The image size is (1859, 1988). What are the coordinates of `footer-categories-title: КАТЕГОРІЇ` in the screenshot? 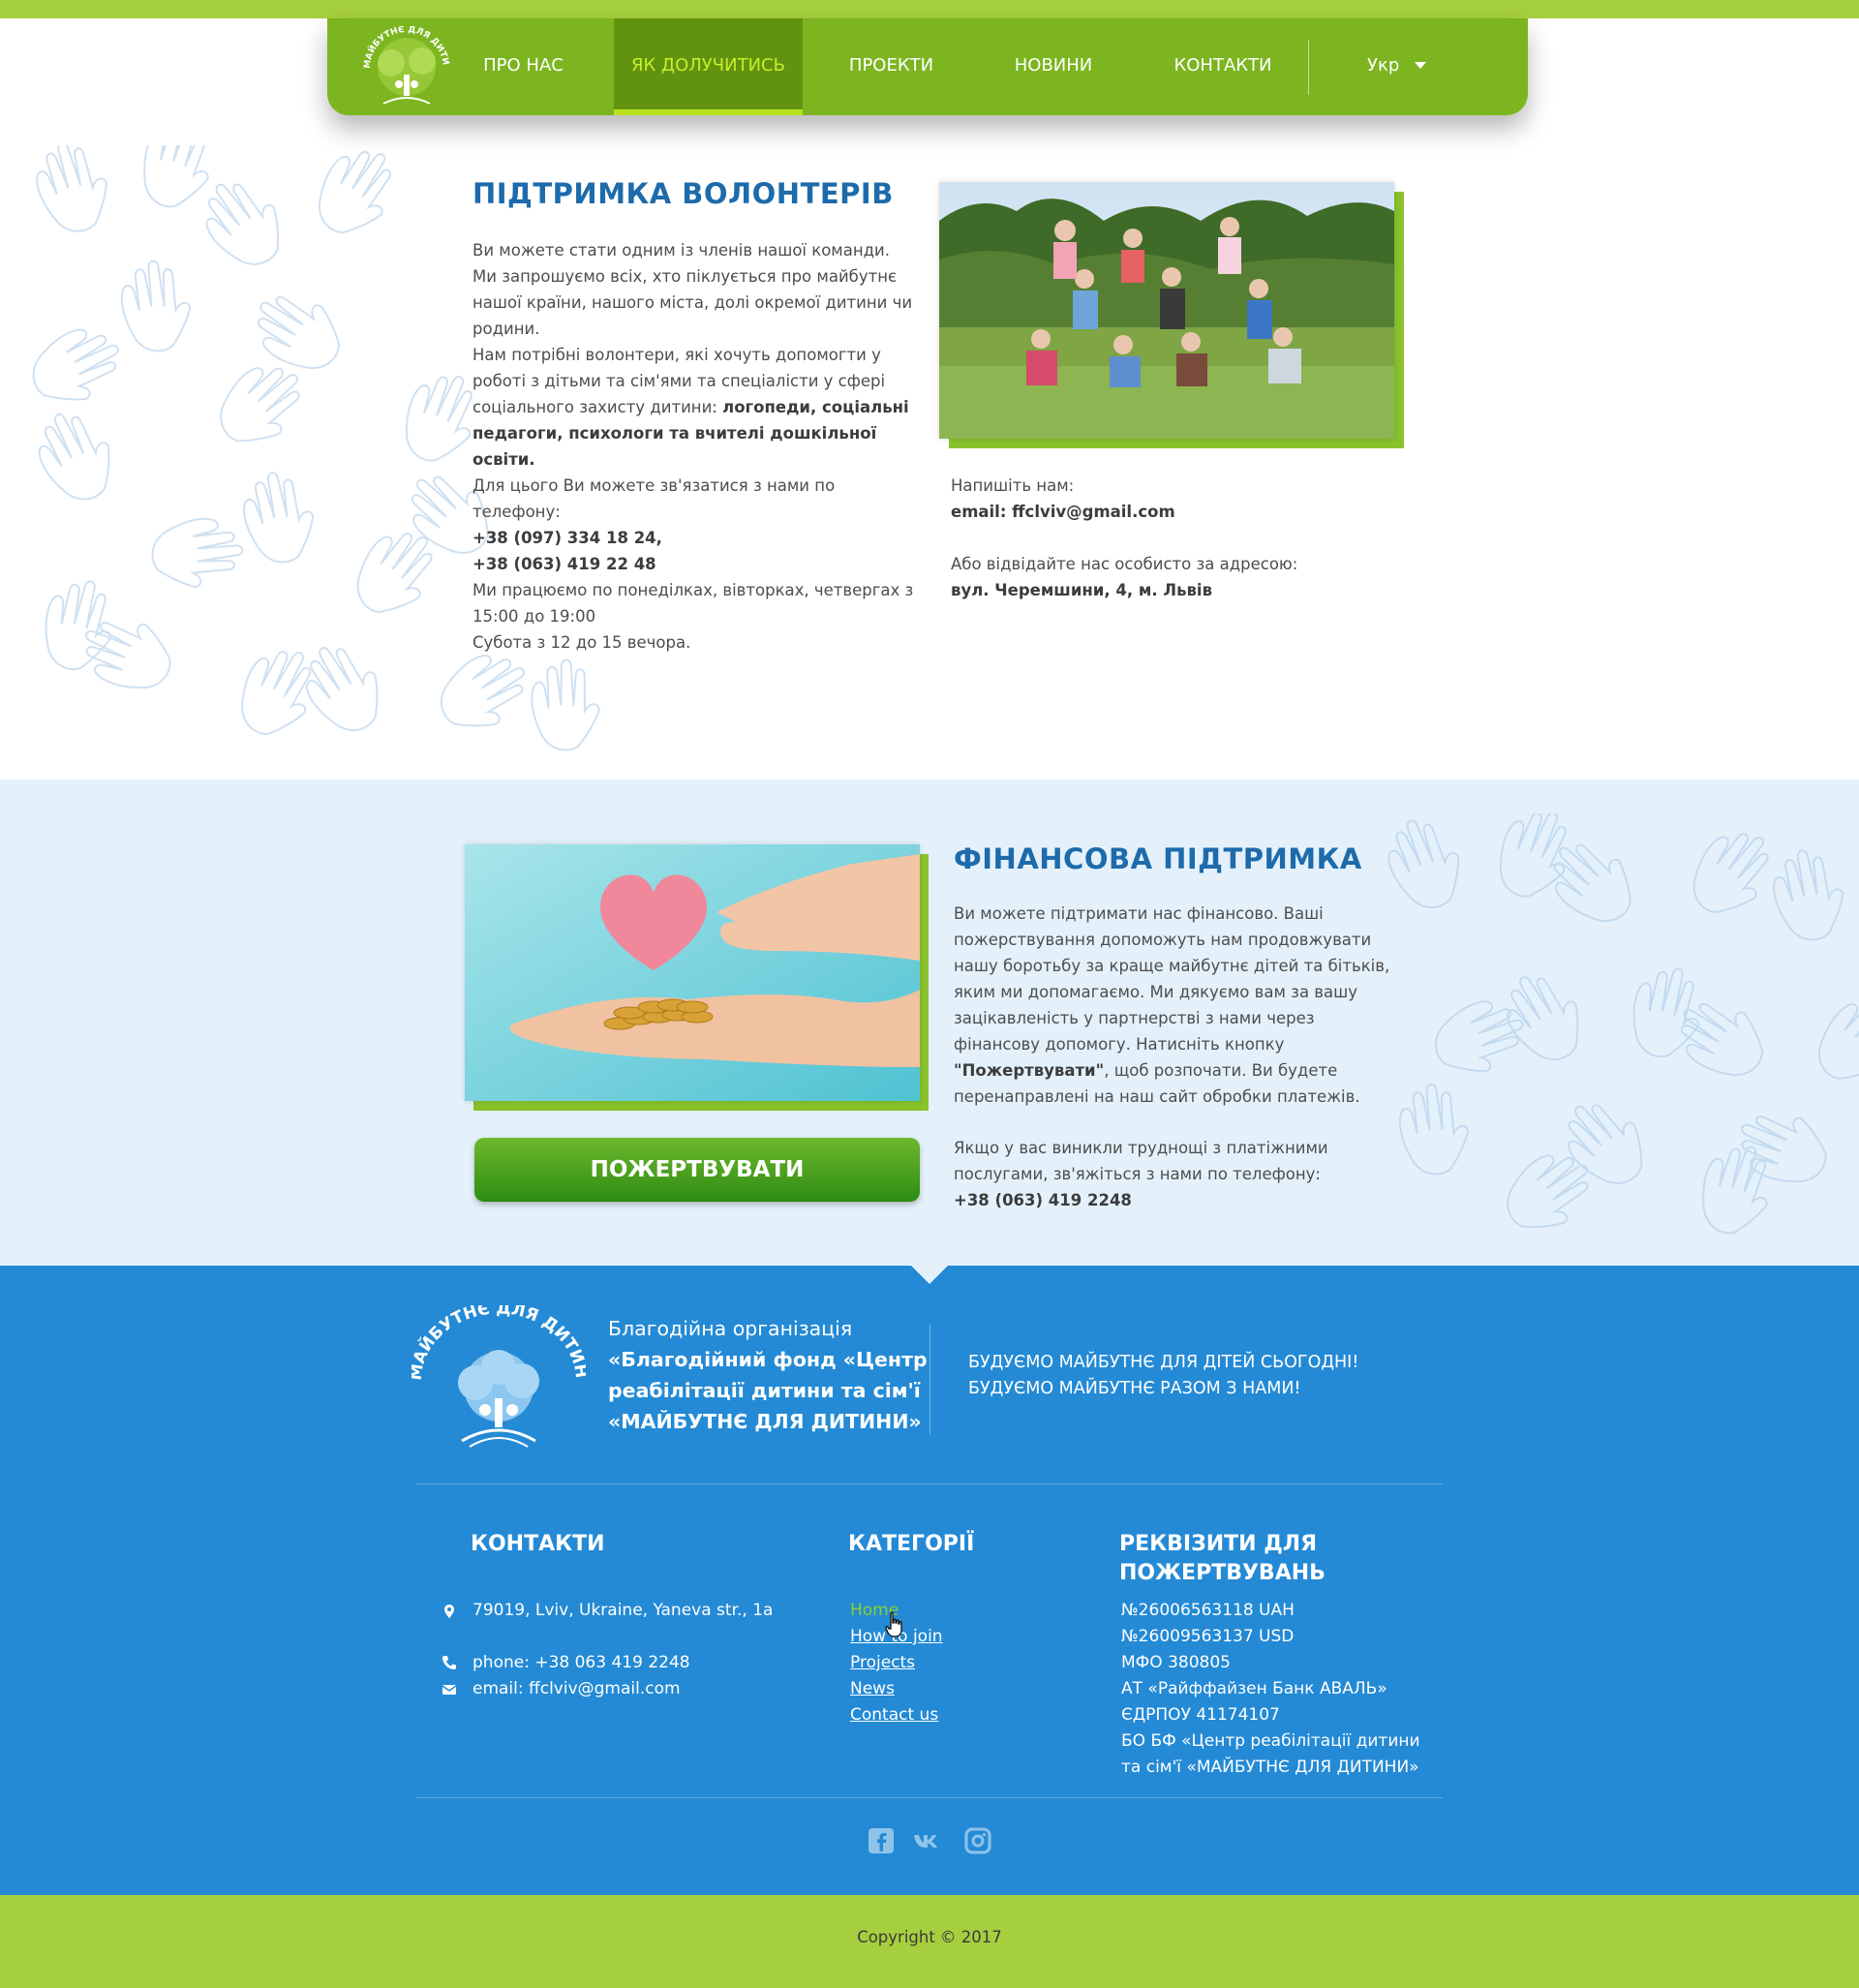 It's located at (911, 1544).